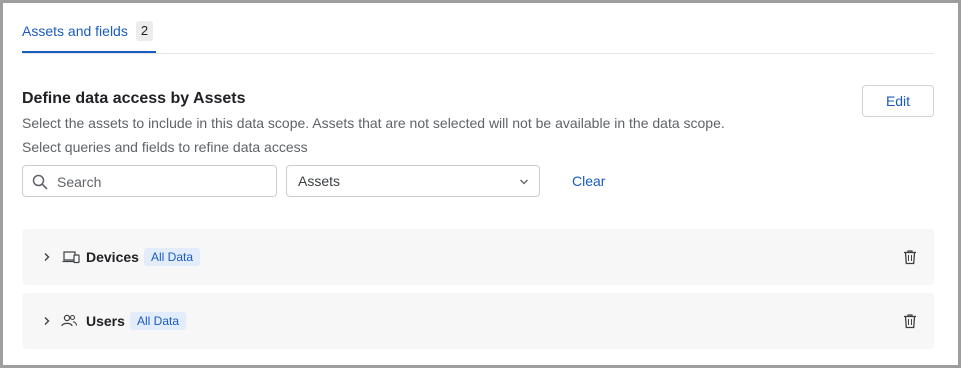 The image size is (961, 368). Describe the element at coordinates (319, 181) in the screenshot. I see `select-value: Assets` at that location.